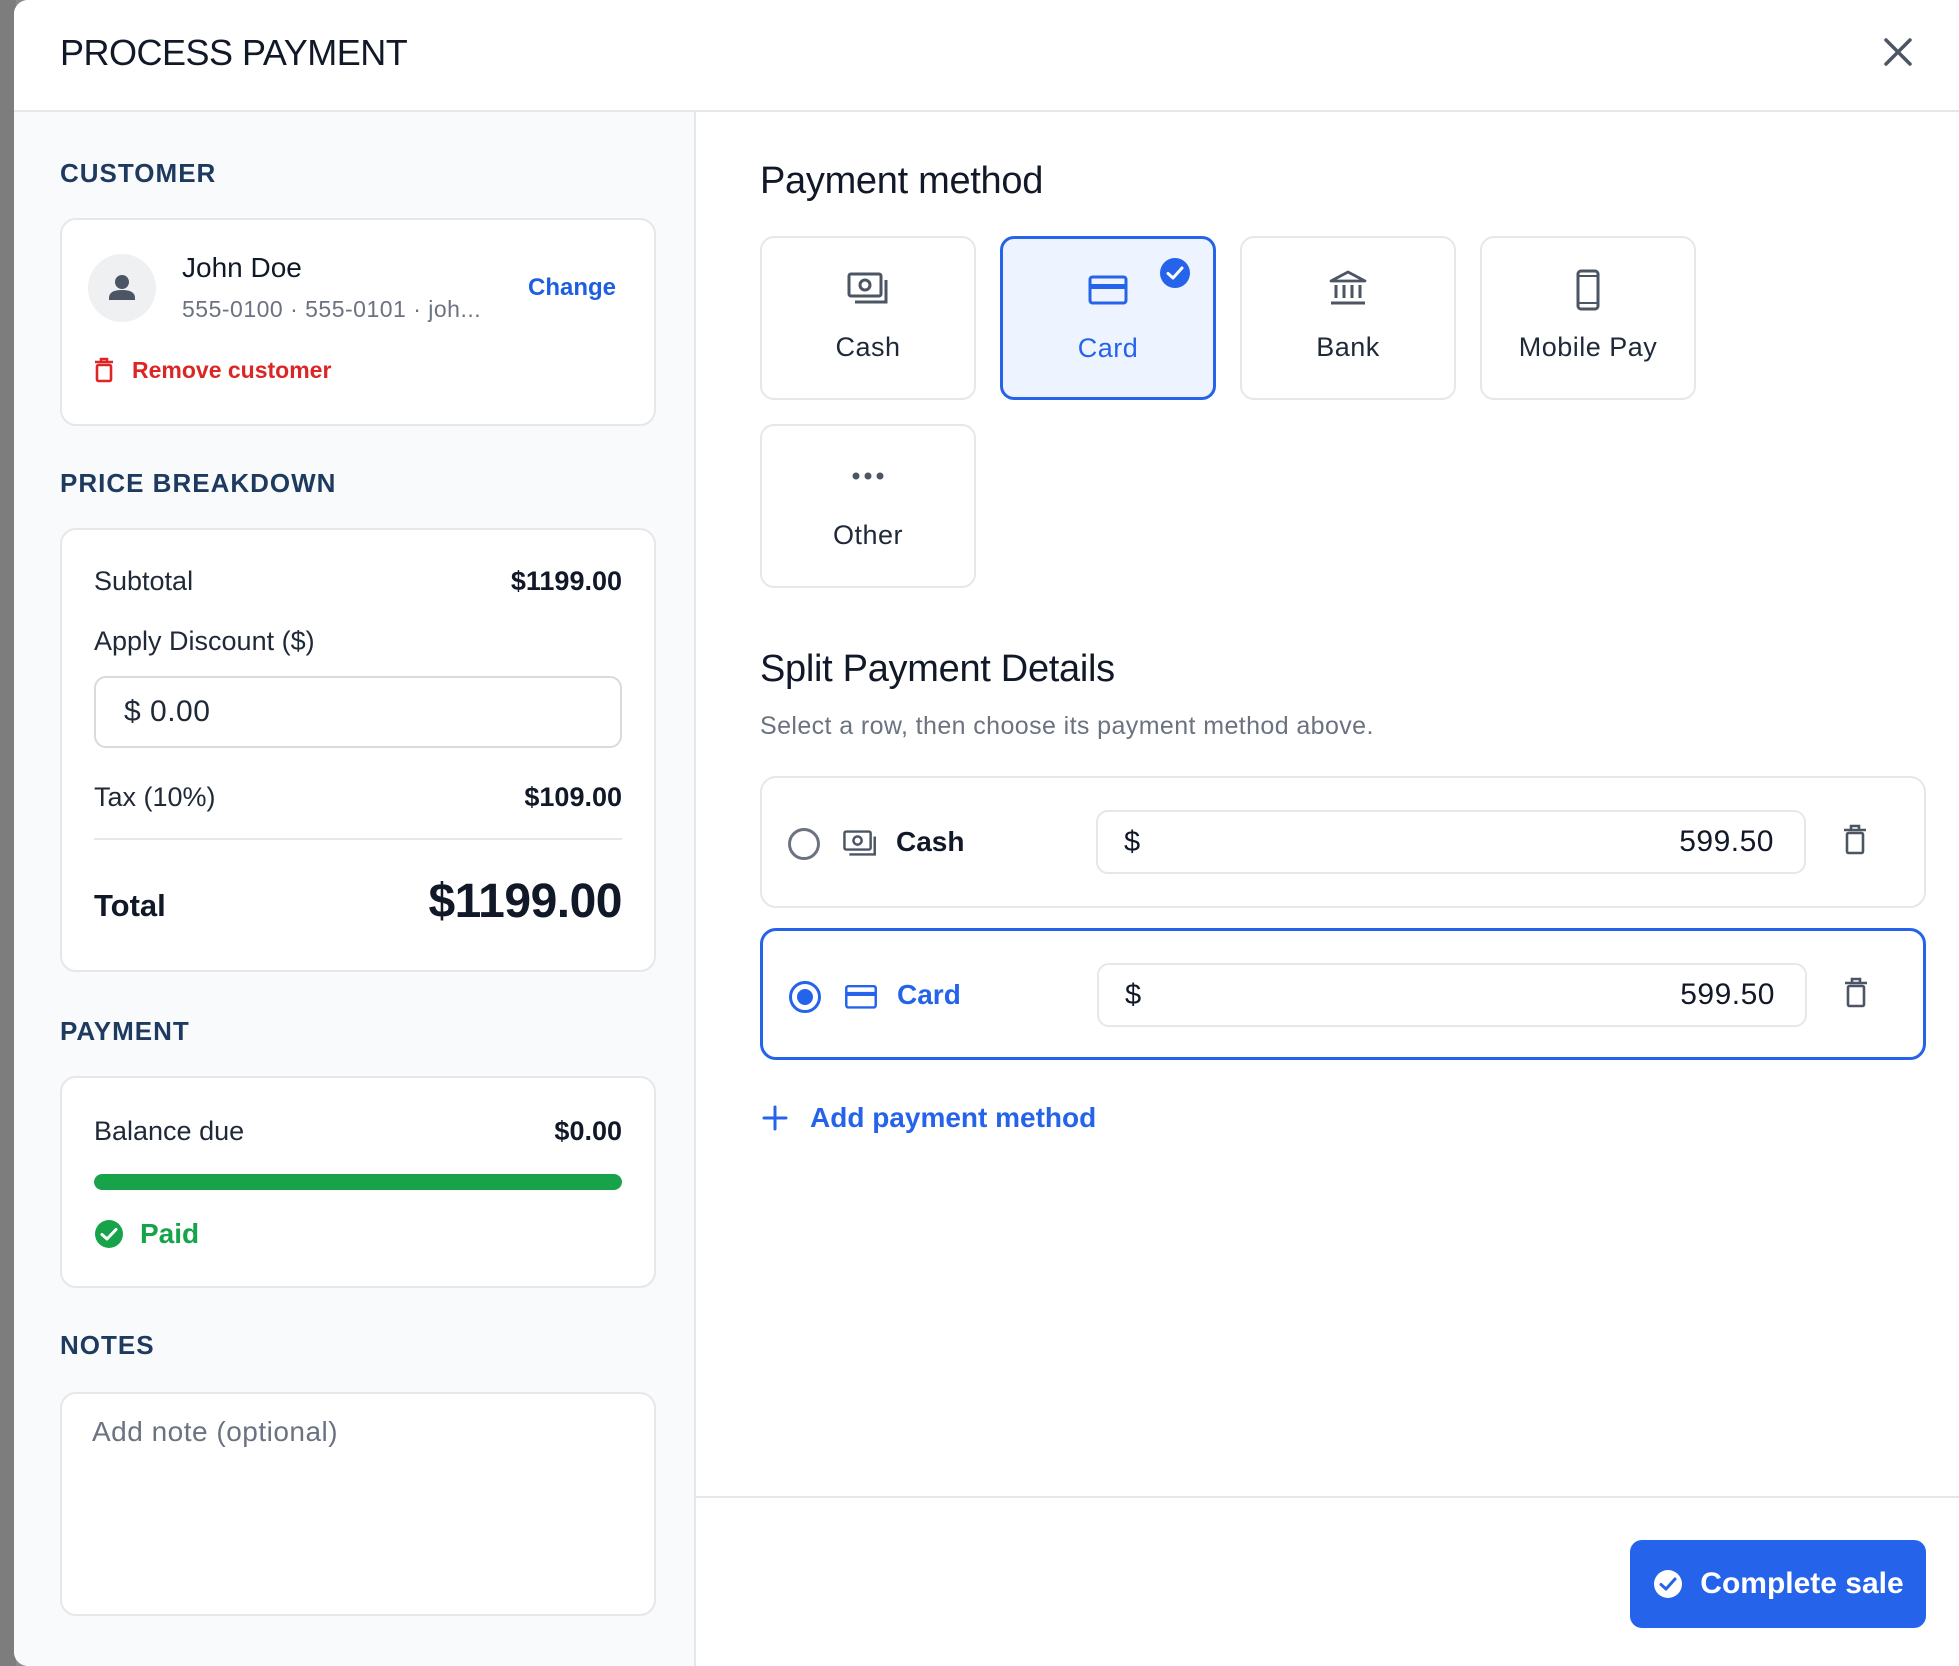  Describe the element at coordinates (525, 901) in the screenshot. I see `total-value: $1199.00` at that location.